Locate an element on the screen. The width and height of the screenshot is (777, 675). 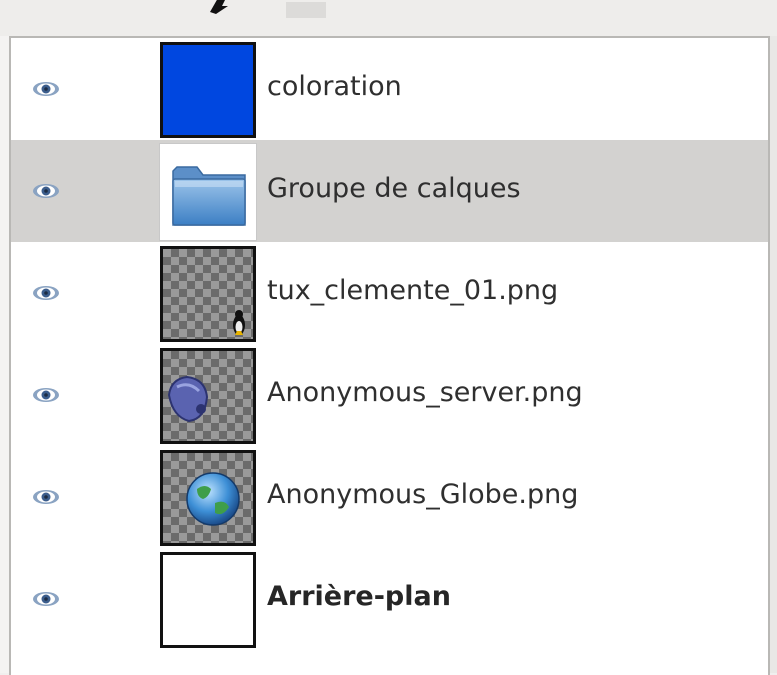
layer-row-anonymous-server: Anonymous_server.png is located at coordinates (389, 395).